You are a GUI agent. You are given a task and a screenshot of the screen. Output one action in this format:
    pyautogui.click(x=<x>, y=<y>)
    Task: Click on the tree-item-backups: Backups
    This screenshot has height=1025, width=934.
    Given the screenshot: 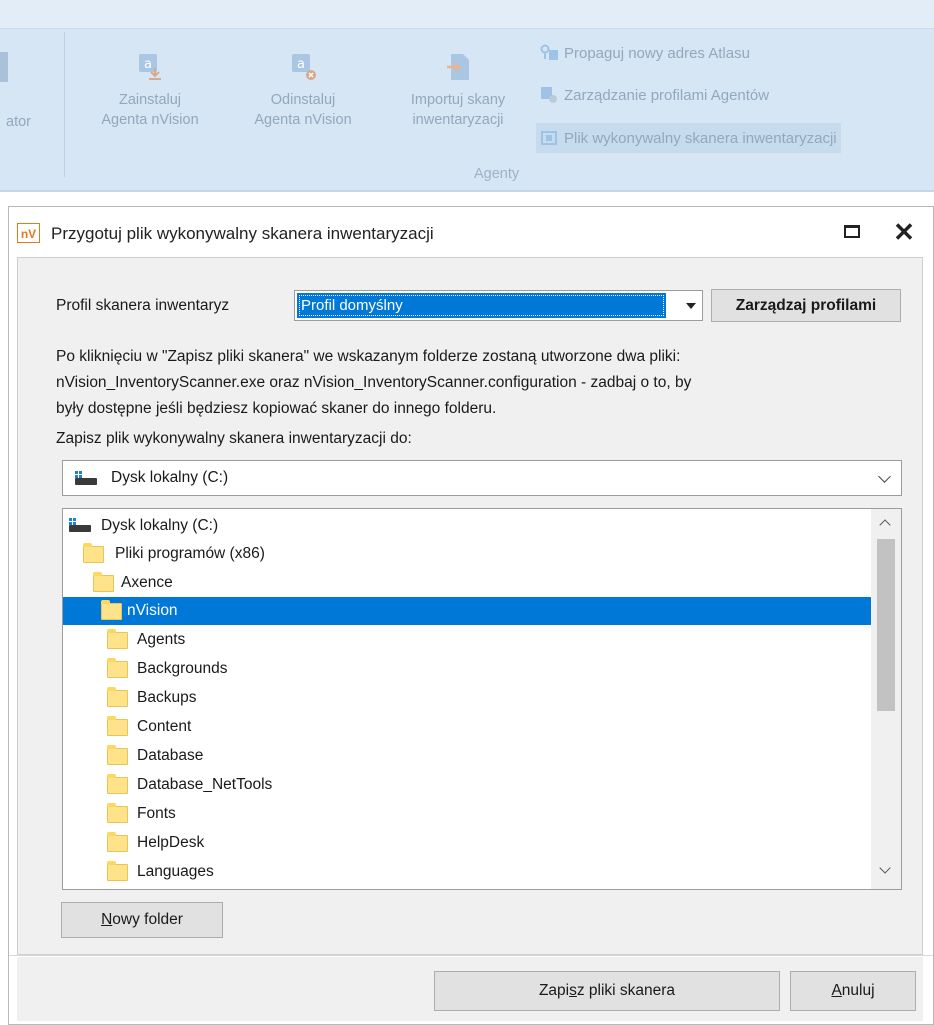 What is the action you would take?
    pyautogui.click(x=467, y=698)
    